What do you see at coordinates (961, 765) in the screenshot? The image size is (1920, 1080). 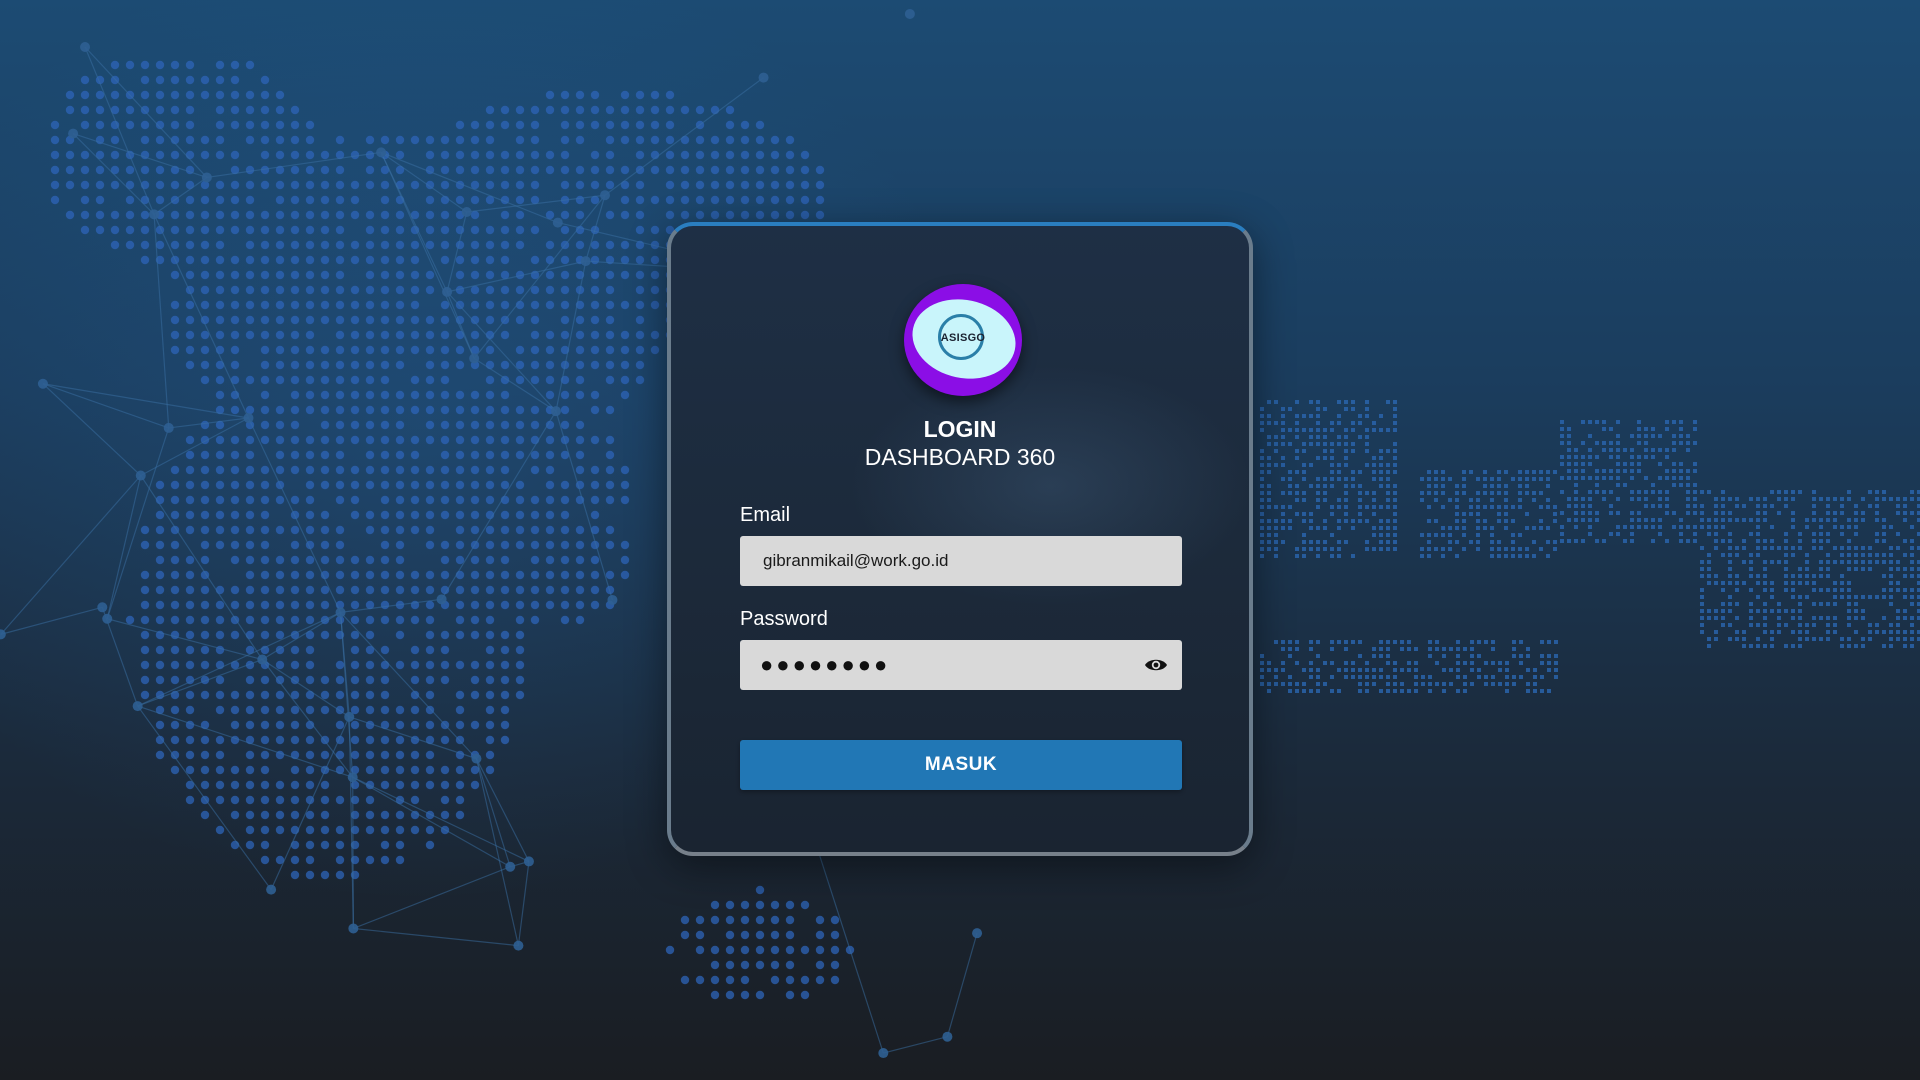 I see `login-submit-button: MASUK` at bounding box center [961, 765].